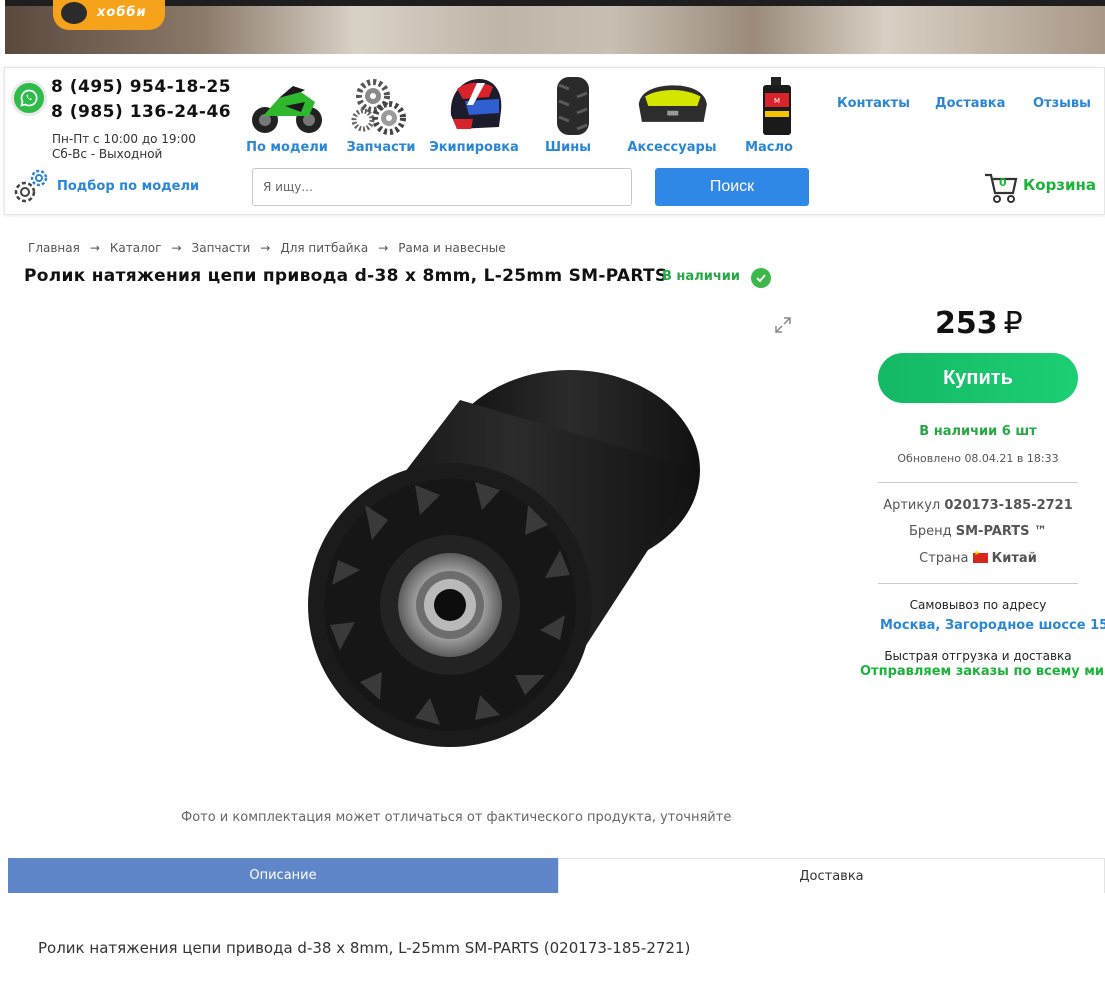 The width and height of the screenshot is (1105, 997). What do you see at coordinates (451, 248) in the screenshot?
I see `breadcrumb-frame: Рама и навесные` at bounding box center [451, 248].